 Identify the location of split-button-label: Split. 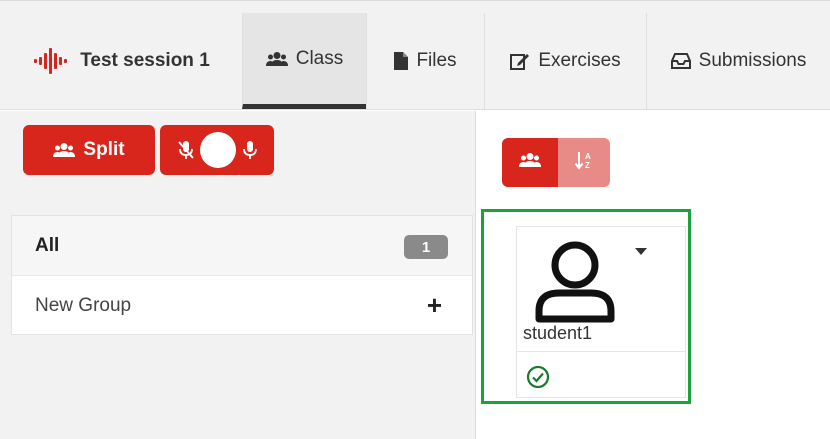
(104, 149).